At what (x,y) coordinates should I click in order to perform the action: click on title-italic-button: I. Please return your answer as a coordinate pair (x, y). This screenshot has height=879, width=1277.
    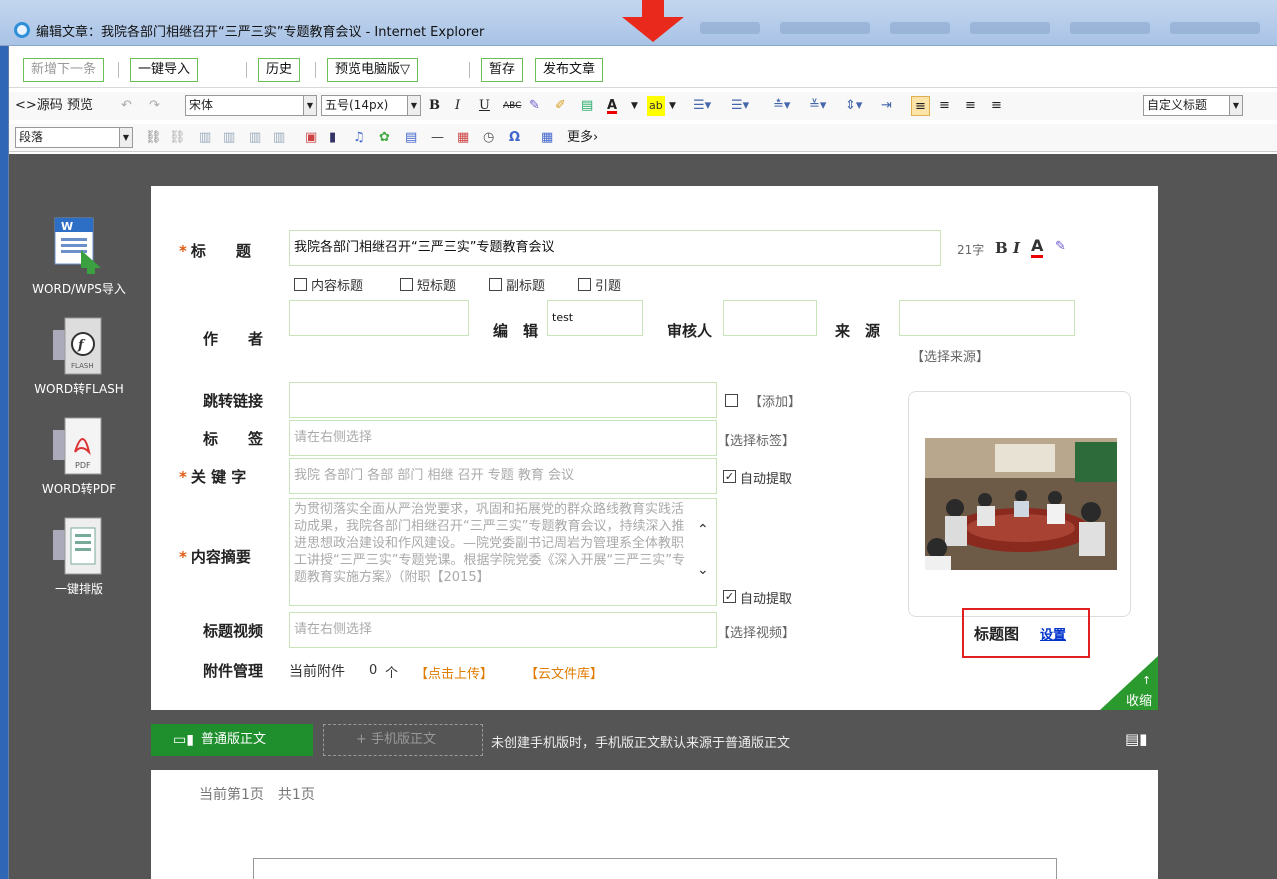
    Looking at the image, I should click on (1016, 248).